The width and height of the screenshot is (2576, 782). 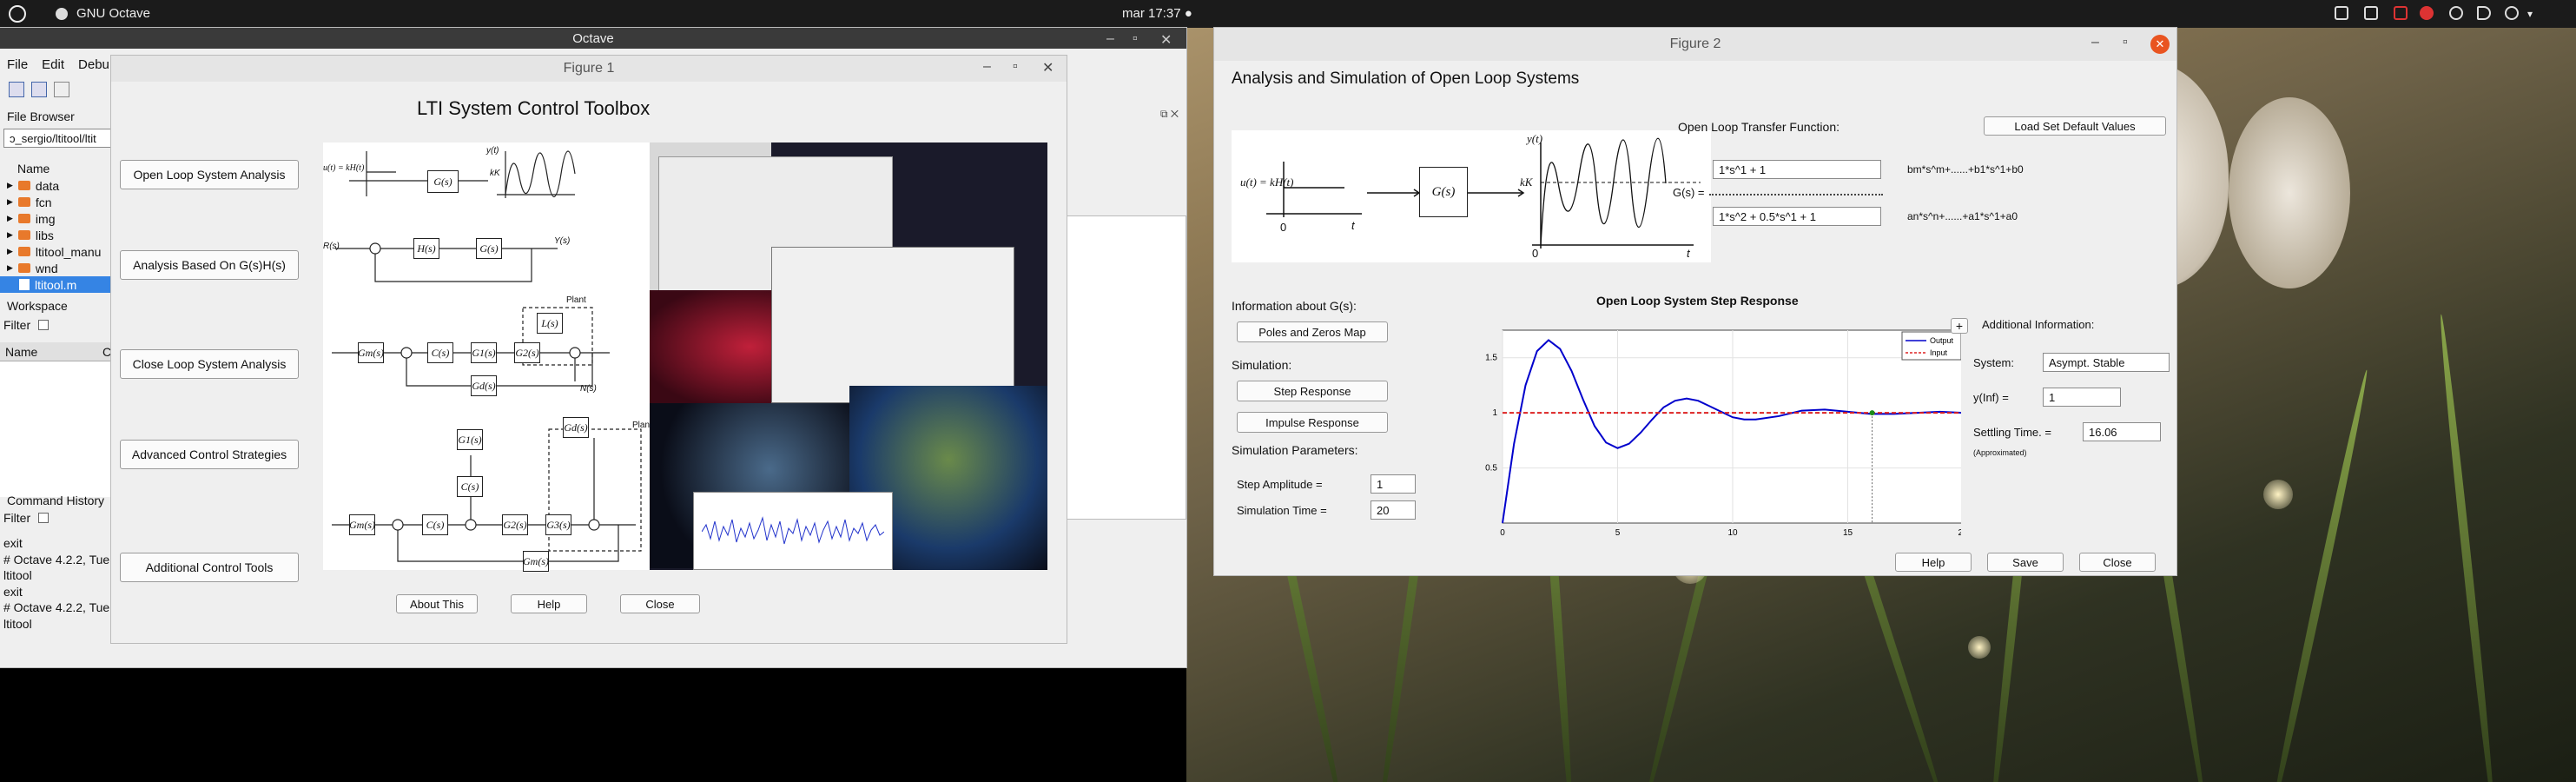 I want to click on poles-zeros-button: Poles and Zeros Map, so click(x=1312, y=332).